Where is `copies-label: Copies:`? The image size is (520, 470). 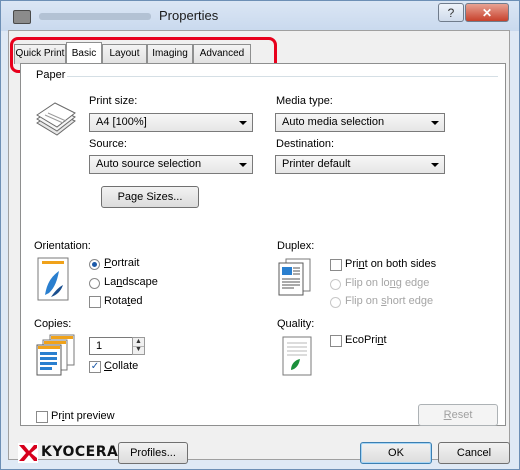 copies-label: Copies: is located at coordinates (53, 324).